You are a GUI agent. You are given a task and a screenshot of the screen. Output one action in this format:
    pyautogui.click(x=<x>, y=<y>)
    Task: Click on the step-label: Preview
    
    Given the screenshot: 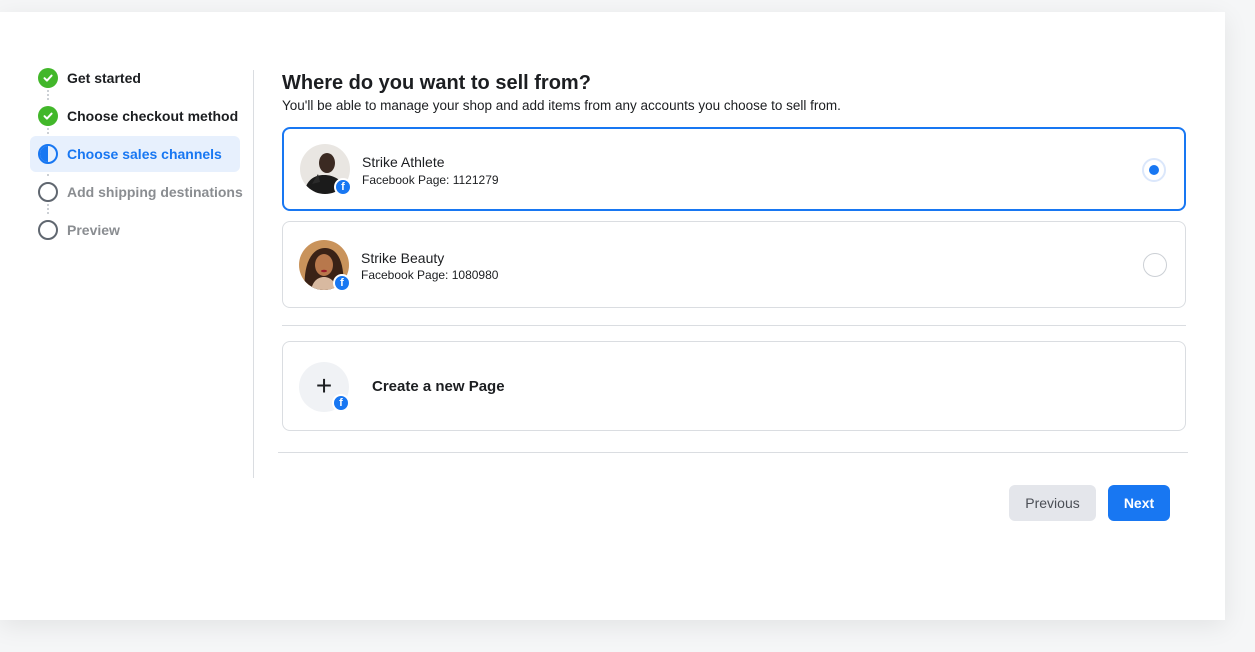 What is the action you would take?
    pyautogui.click(x=93, y=230)
    